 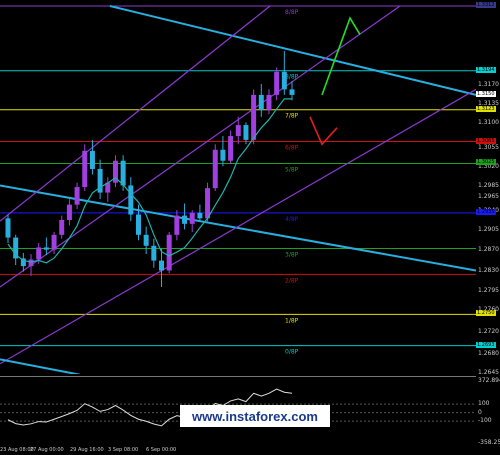 I want to click on time-tick-label: 3 Sep 08:00, so click(x=123, y=450).